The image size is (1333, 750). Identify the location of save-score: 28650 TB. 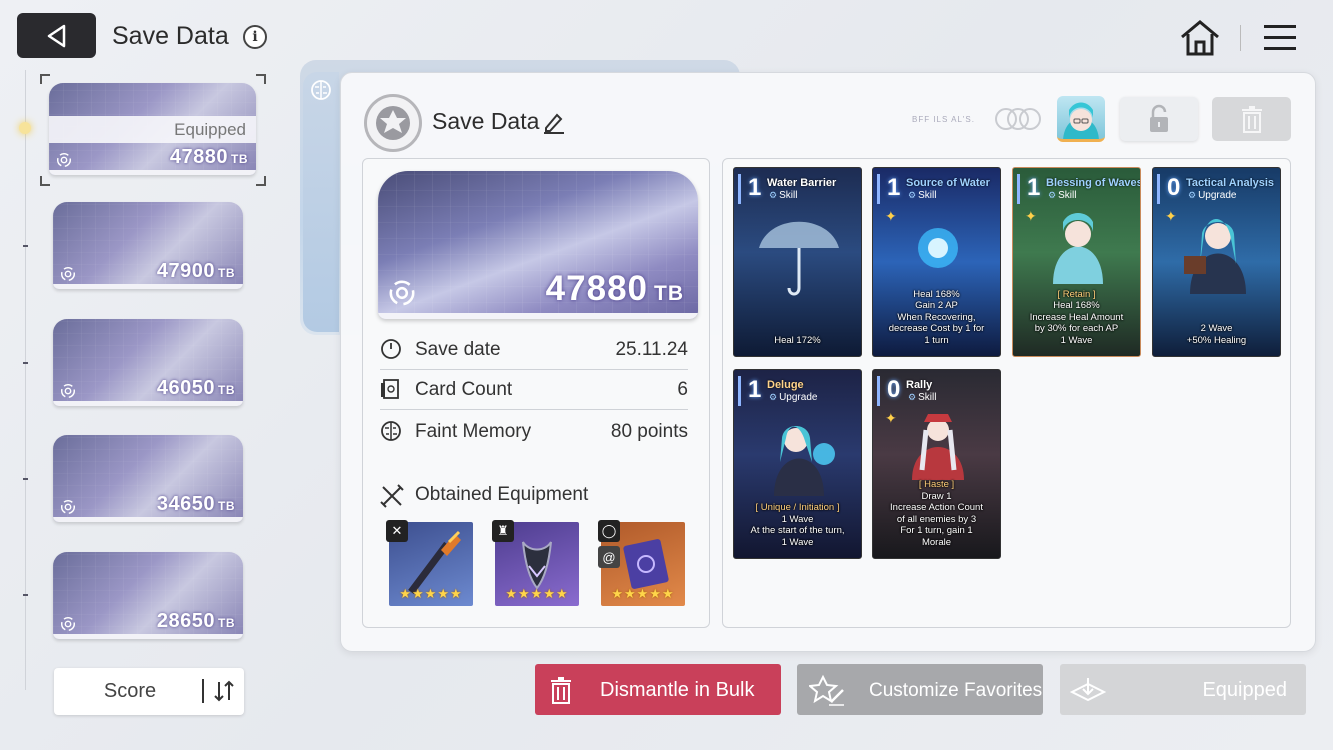
(195, 621).